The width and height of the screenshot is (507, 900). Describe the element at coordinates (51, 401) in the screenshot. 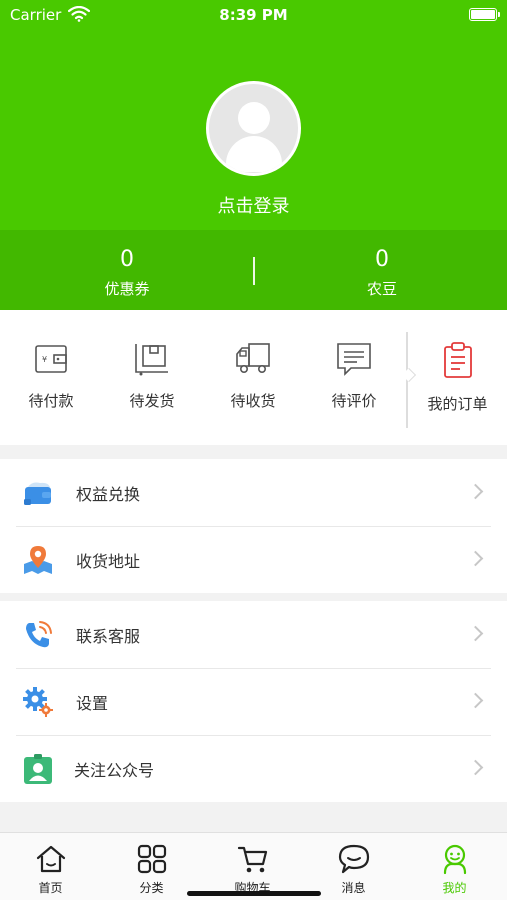

I see `order-pending-payment-label: 待付款` at that location.